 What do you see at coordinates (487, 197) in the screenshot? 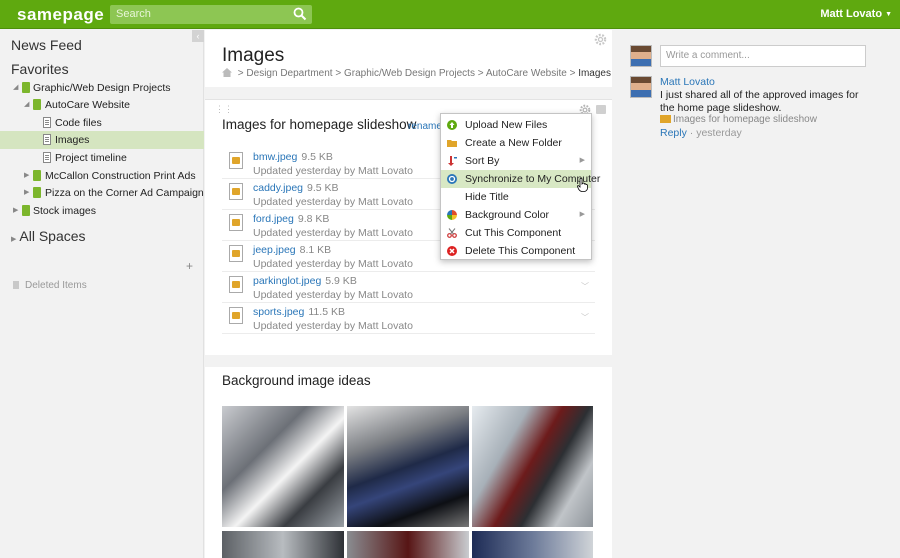
I see `menu-item-label: Hide Title` at bounding box center [487, 197].